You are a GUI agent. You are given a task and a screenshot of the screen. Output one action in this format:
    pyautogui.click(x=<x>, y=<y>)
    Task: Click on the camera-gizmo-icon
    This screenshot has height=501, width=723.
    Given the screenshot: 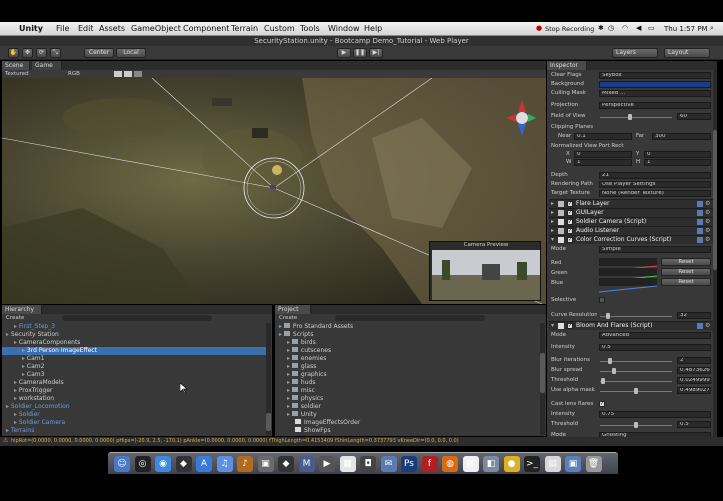 What is the action you would take?
    pyautogui.click(x=273, y=187)
    